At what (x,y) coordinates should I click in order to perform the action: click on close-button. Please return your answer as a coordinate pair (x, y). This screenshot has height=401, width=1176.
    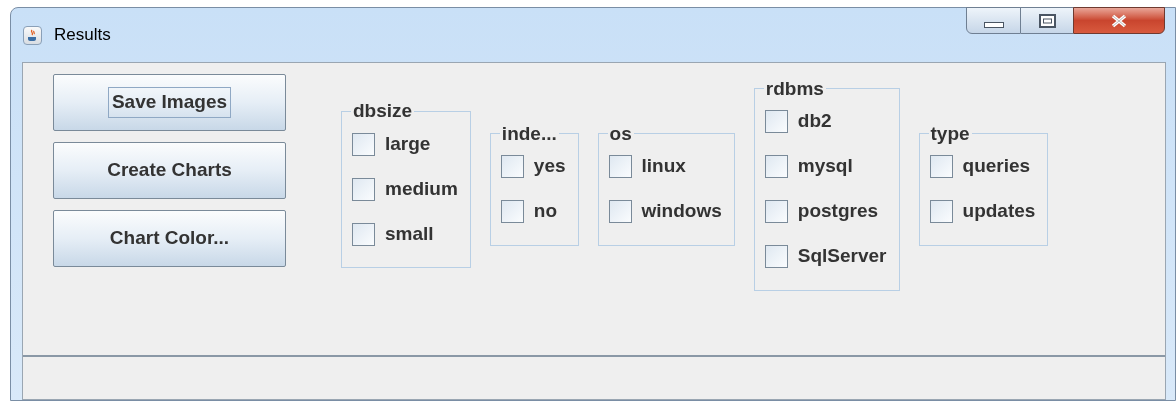
    Looking at the image, I should click on (1119, 20).